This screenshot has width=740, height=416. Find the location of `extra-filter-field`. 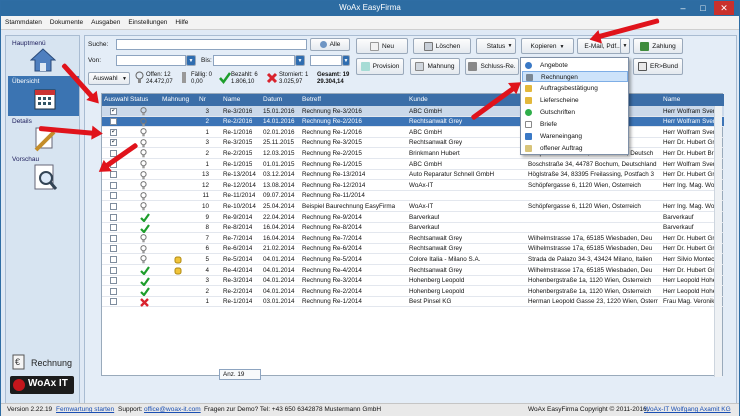

extra-filter-field is located at coordinates (326, 60).